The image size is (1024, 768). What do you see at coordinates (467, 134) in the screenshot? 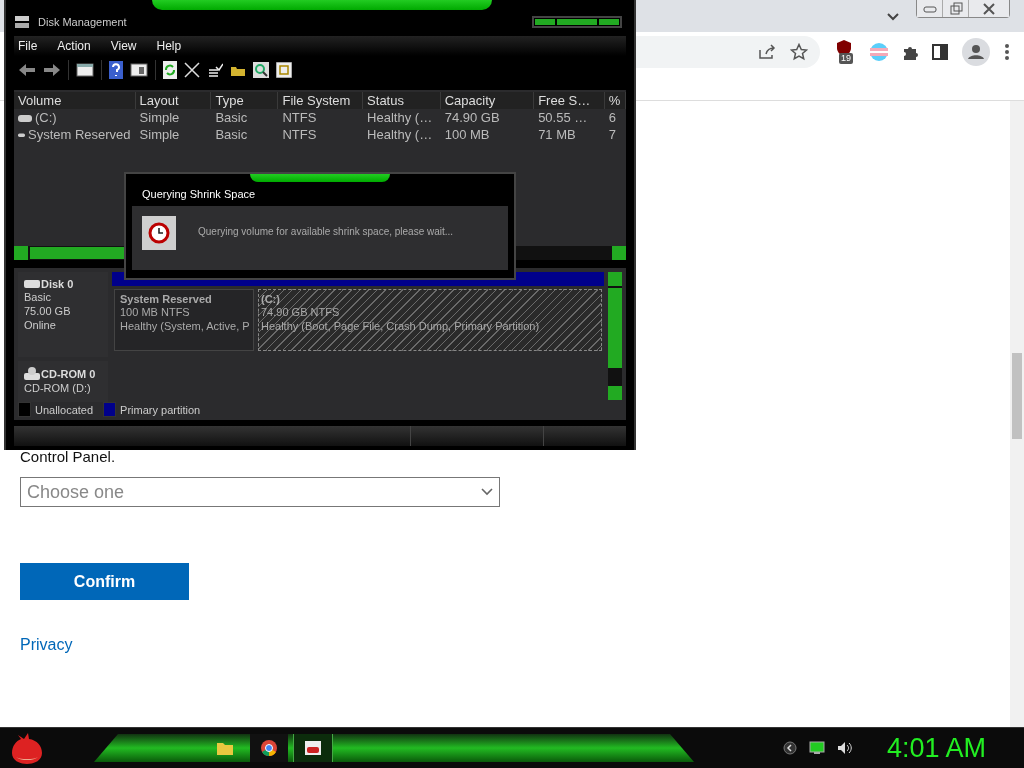
I see `table-cell: 100 MB` at bounding box center [467, 134].